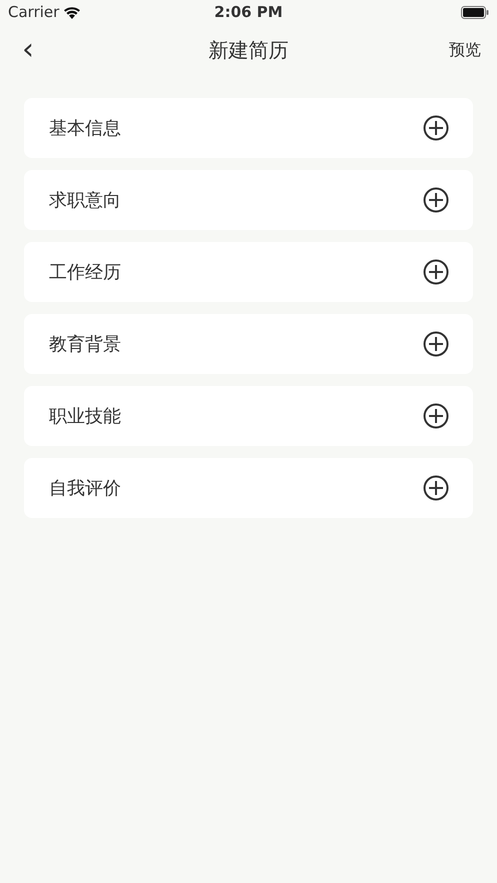 The height and width of the screenshot is (883, 497). I want to click on preview-button: 预览, so click(465, 50).